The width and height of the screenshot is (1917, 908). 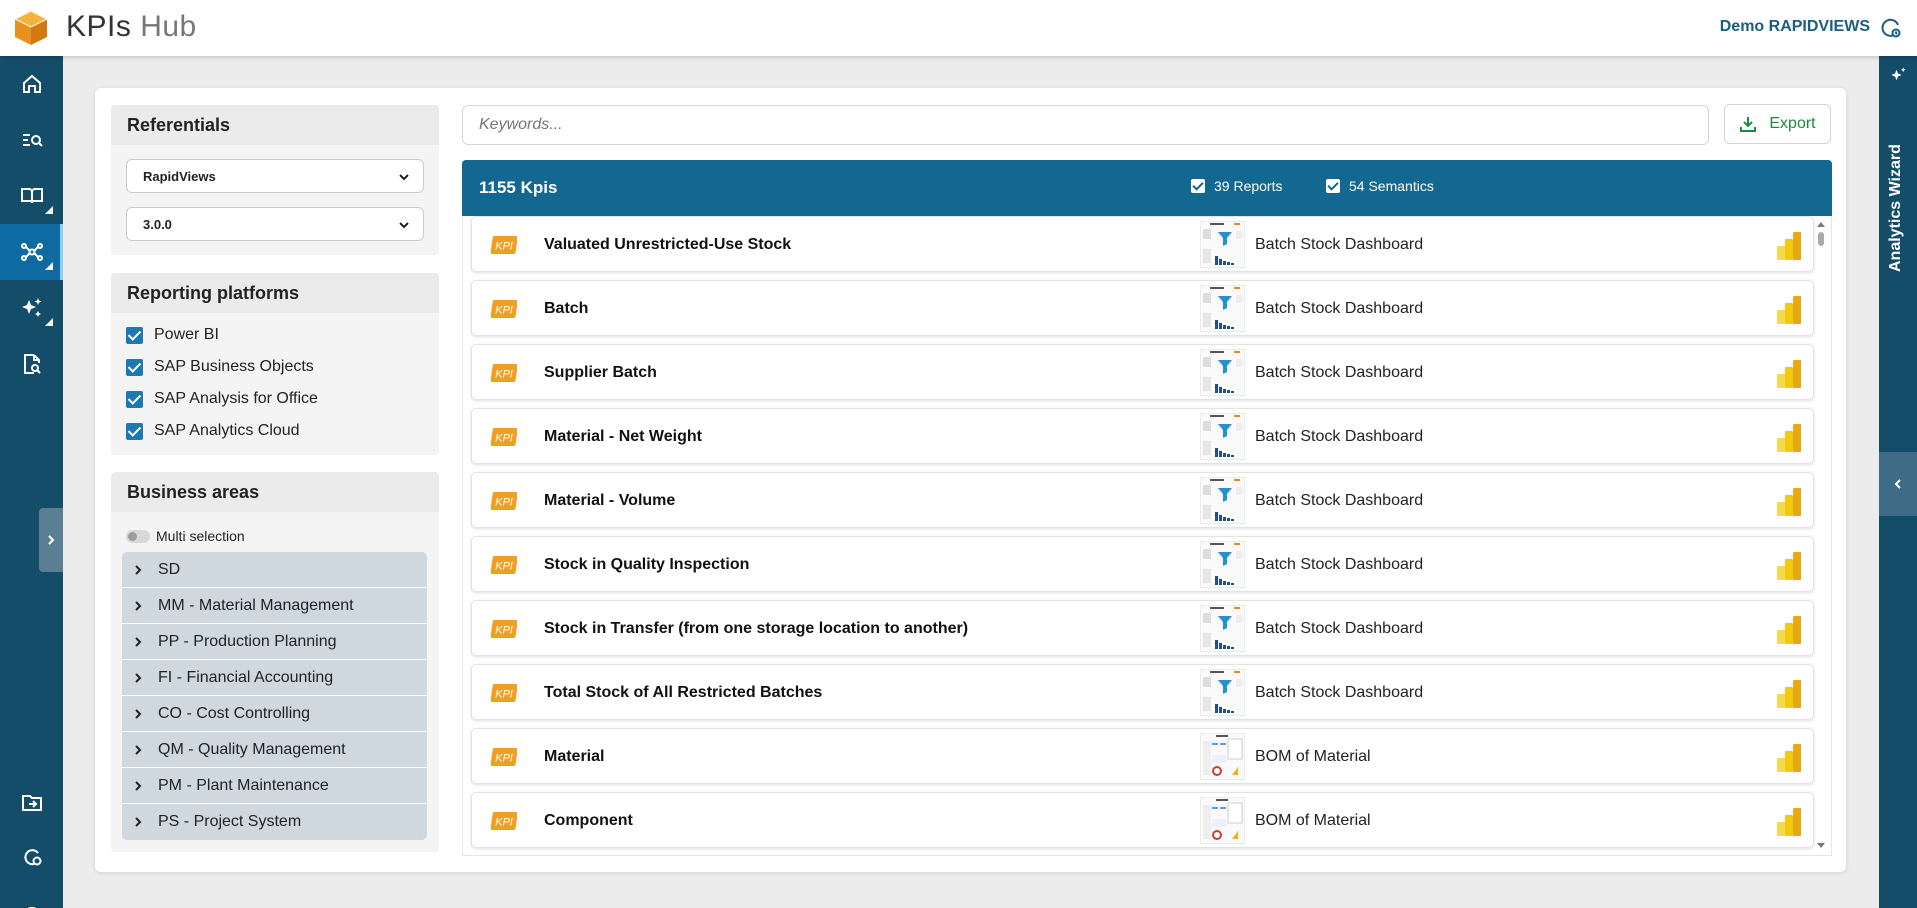 What do you see at coordinates (404, 225) in the screenshot?
I see `chevron-down-icon` at bounding box center [404, 225].